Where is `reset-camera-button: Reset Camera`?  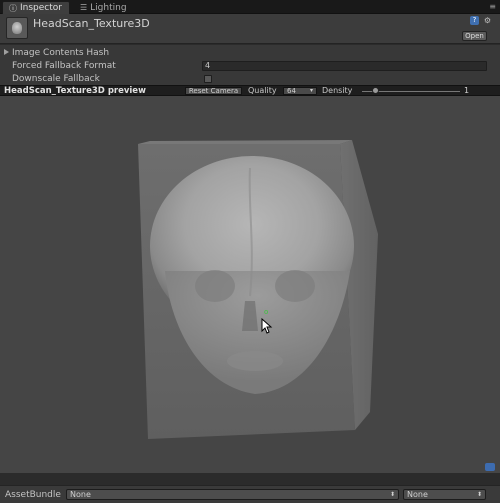 reset-camera-button: Reset Camera is located at coordinates (213, 91).